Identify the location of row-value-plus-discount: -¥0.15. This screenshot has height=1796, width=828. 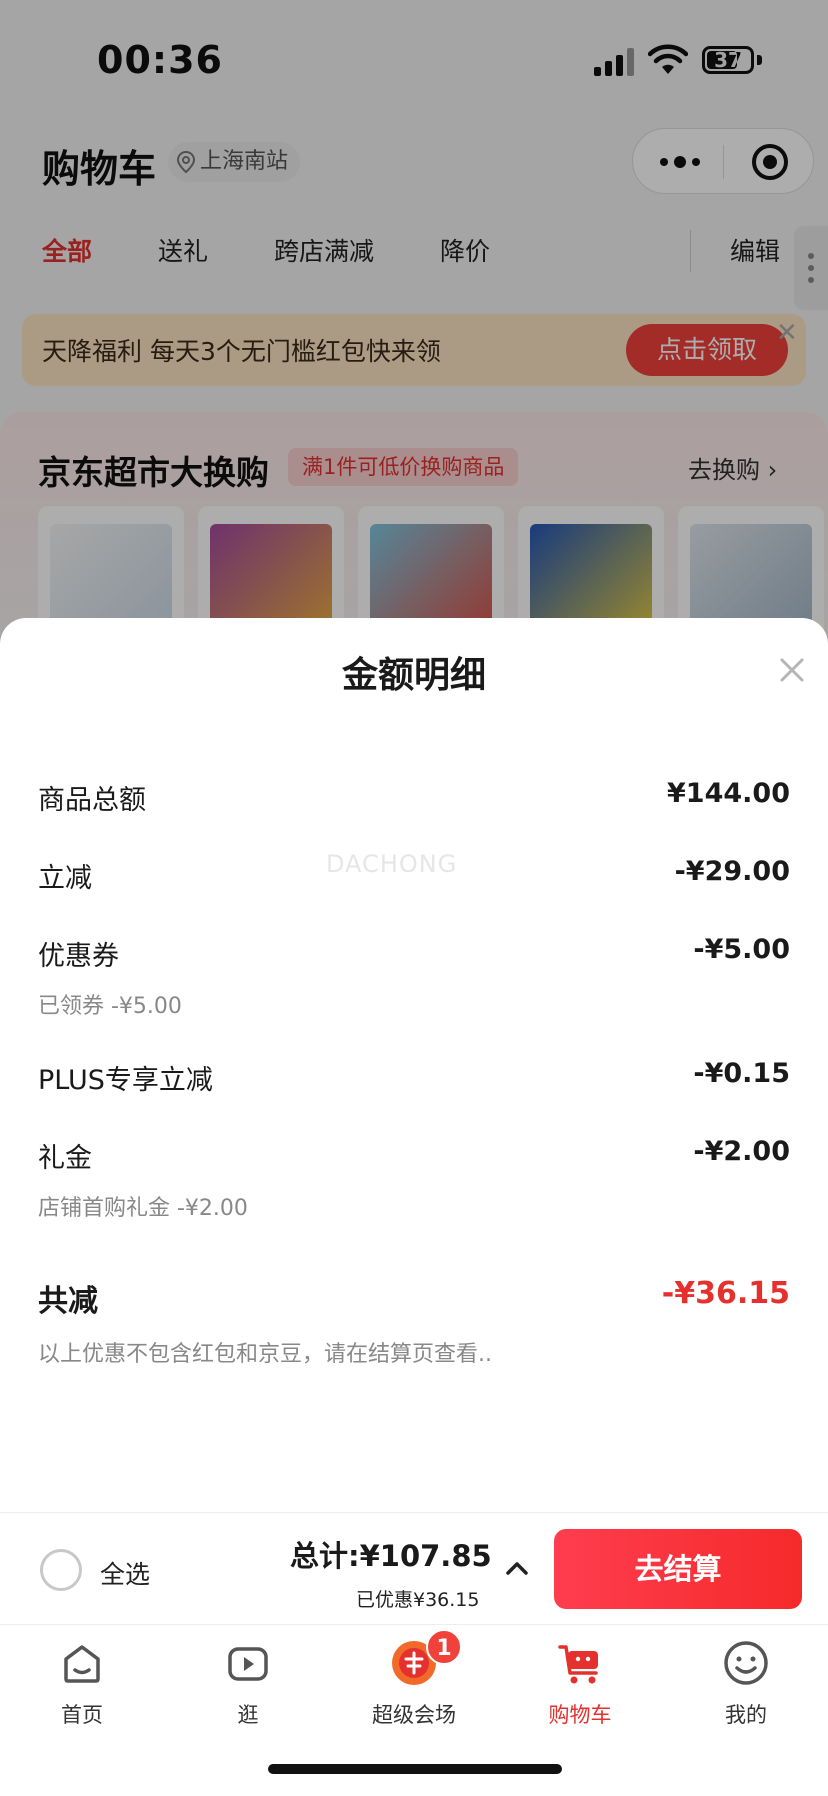
(741, 1073).